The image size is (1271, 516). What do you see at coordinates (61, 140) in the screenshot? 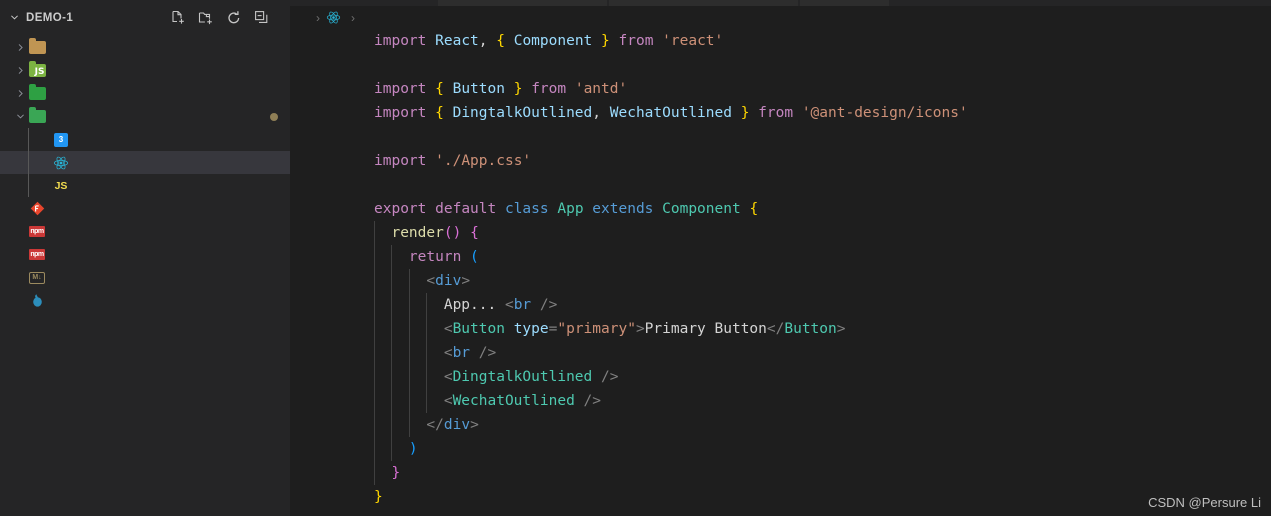
I see `css-file-icon: 3` at bounding box center [61, 140].